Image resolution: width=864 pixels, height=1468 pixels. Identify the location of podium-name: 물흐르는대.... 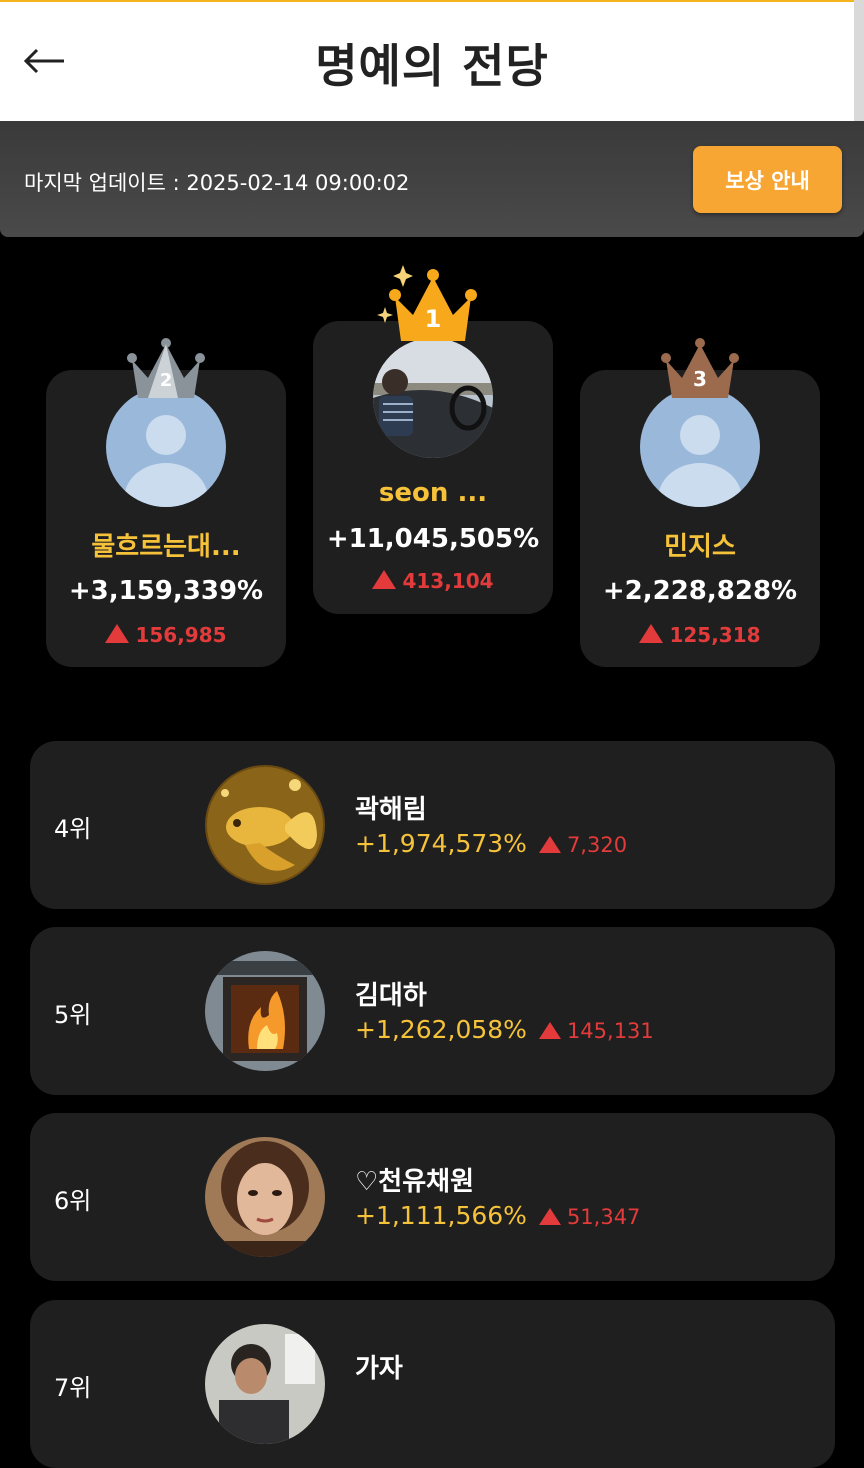
(166, 547).